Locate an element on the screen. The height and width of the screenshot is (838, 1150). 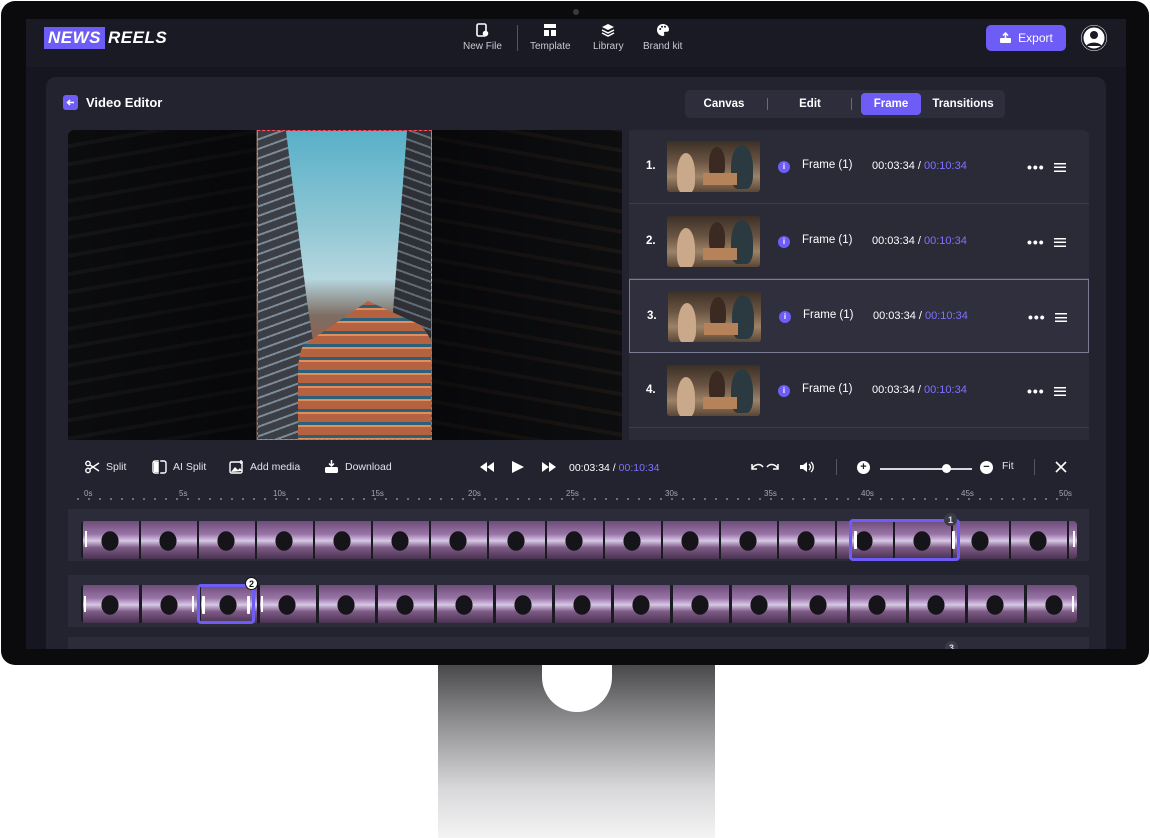
user-avatar is located at coordinates (1094, 38).